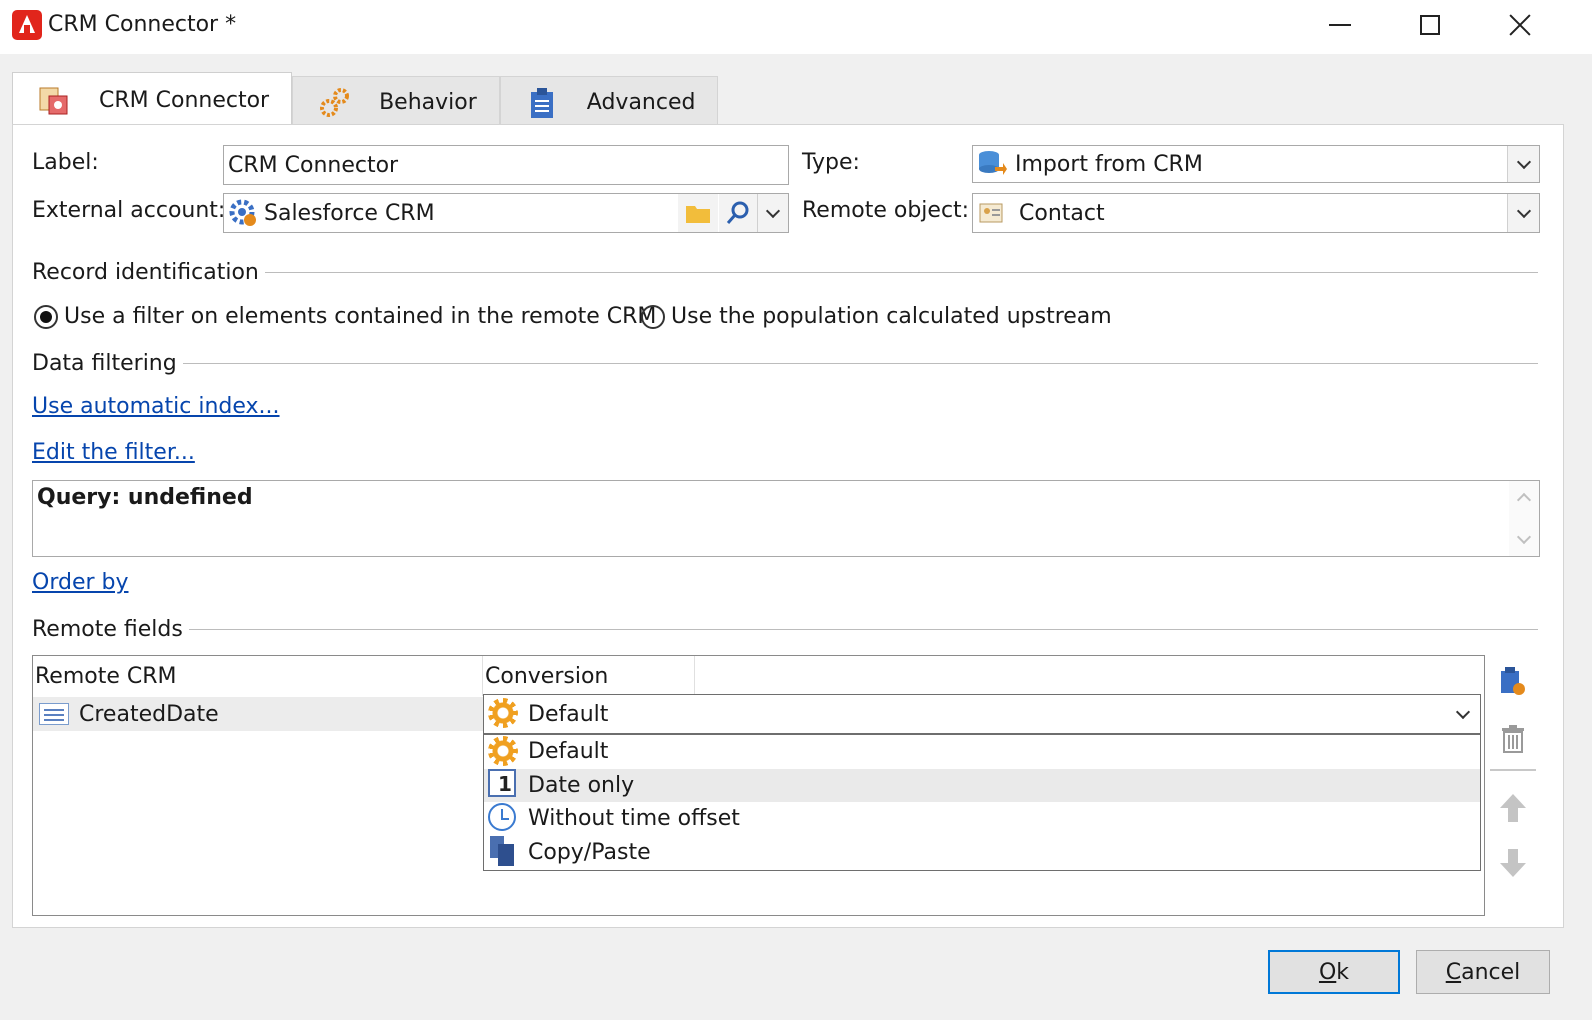 This screenshot has width=1592, height=1020. I want to click on cancel-button: Cancel, so click(1483, 972).